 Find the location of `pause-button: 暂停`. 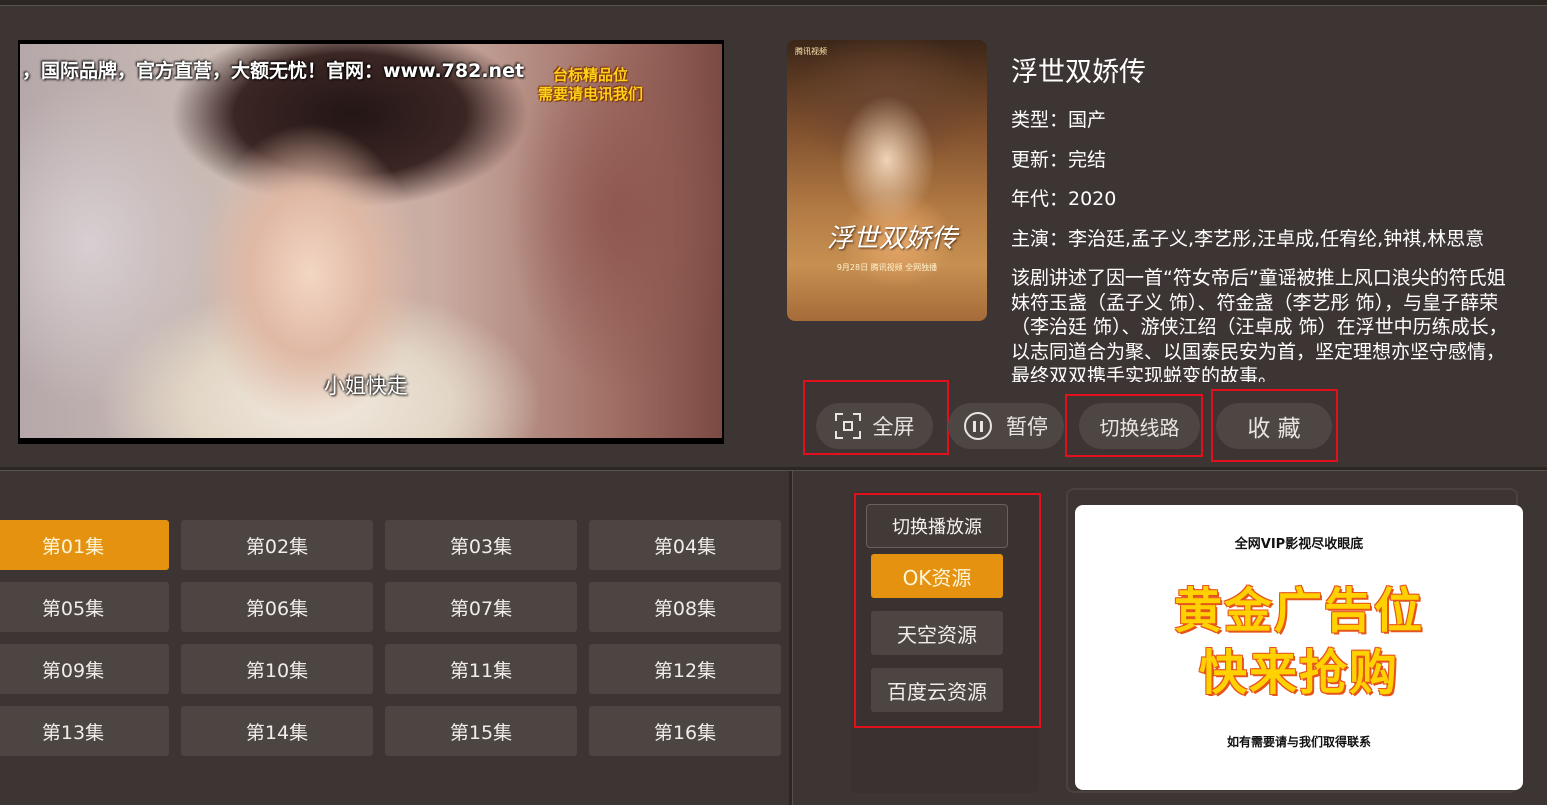

pause-button: 暂停 is located at coordinates (1006, 426).